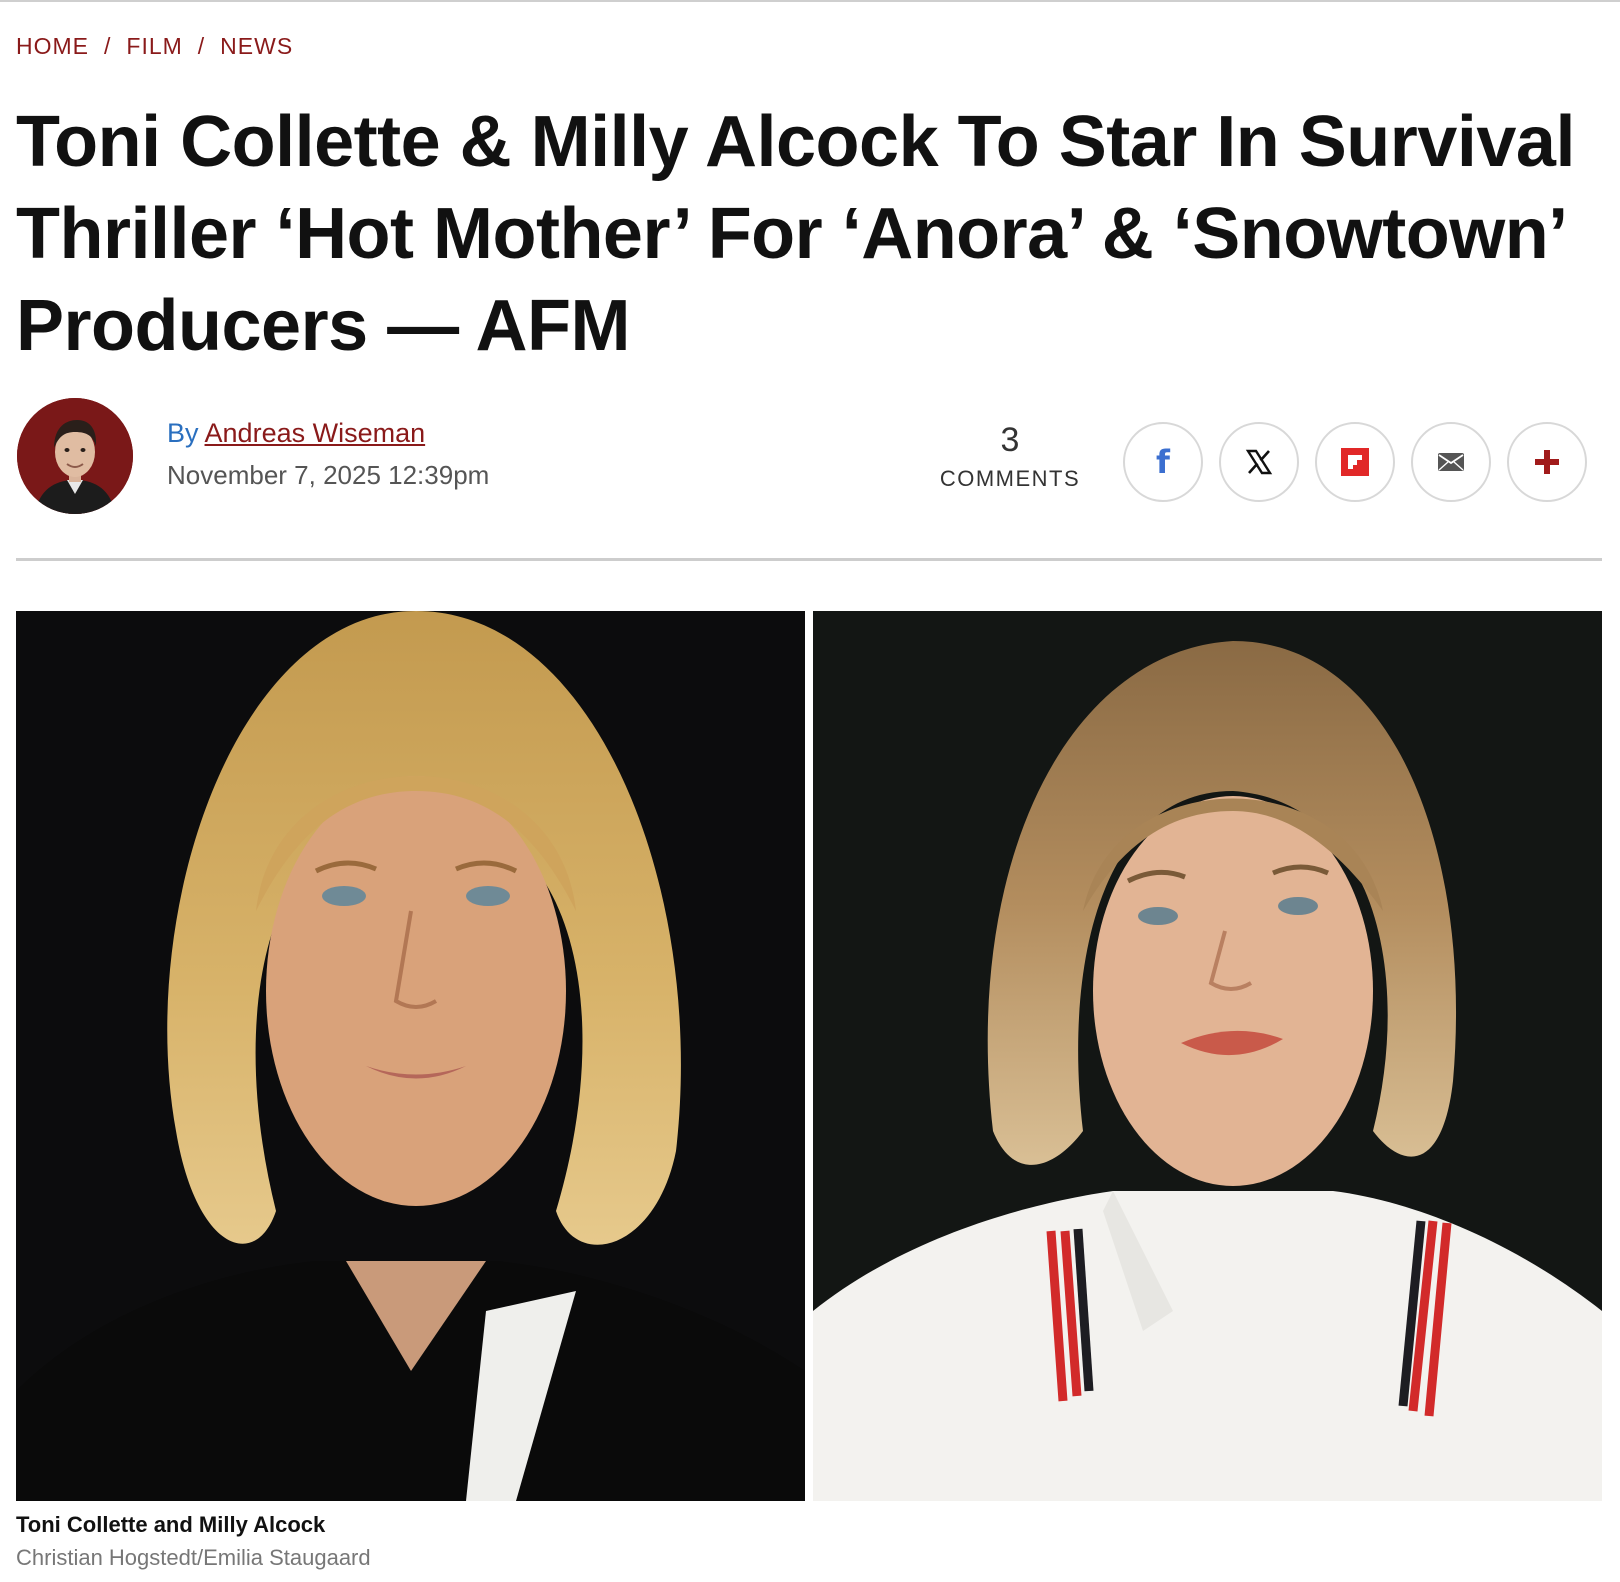  What do you see at coordinates (810, 1) in the screenshot?
I see `top-border` at bounding box center [810, 1].